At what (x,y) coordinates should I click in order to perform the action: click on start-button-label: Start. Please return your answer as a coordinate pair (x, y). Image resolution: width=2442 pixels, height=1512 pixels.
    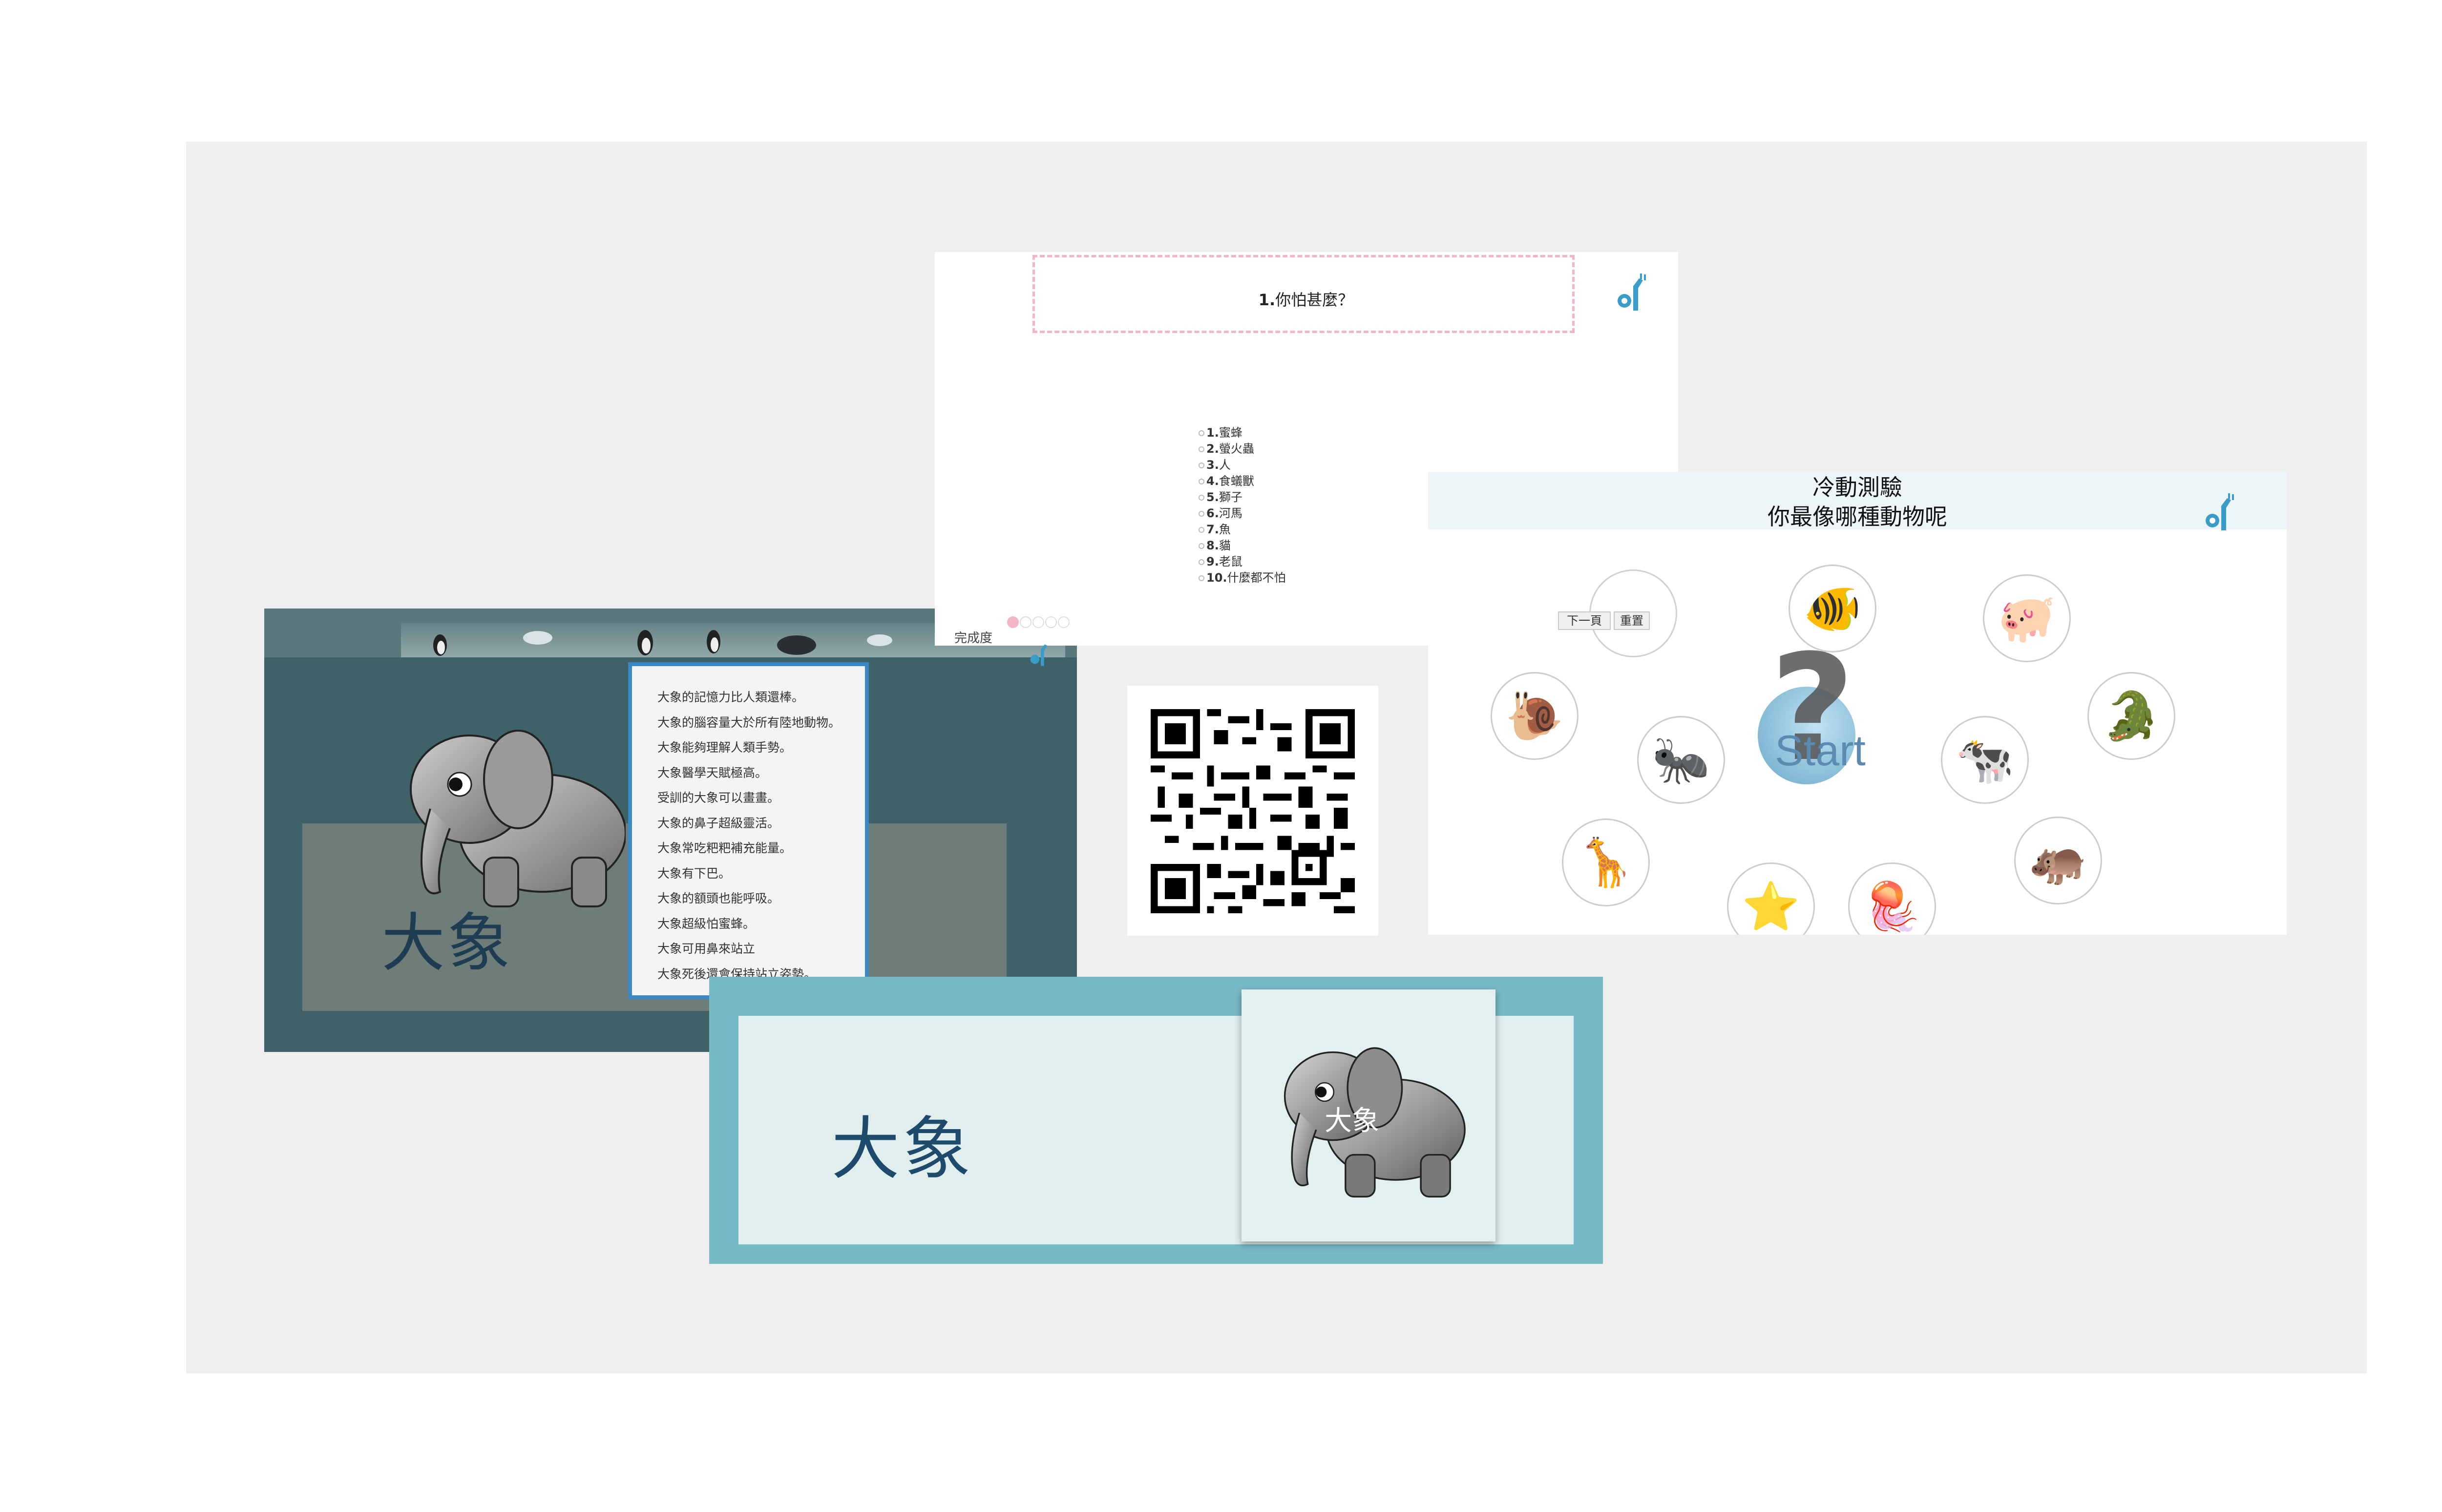
    Looking at the image, I should click on (1820, 751).